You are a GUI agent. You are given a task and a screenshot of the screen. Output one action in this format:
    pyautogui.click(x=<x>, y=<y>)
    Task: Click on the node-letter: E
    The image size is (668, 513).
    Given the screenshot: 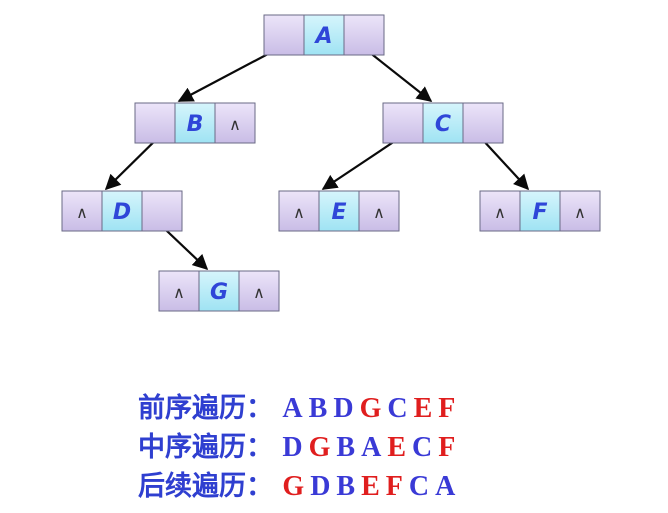 What is the action you would take?
    pyautogui.click(x=338, y=212)
    